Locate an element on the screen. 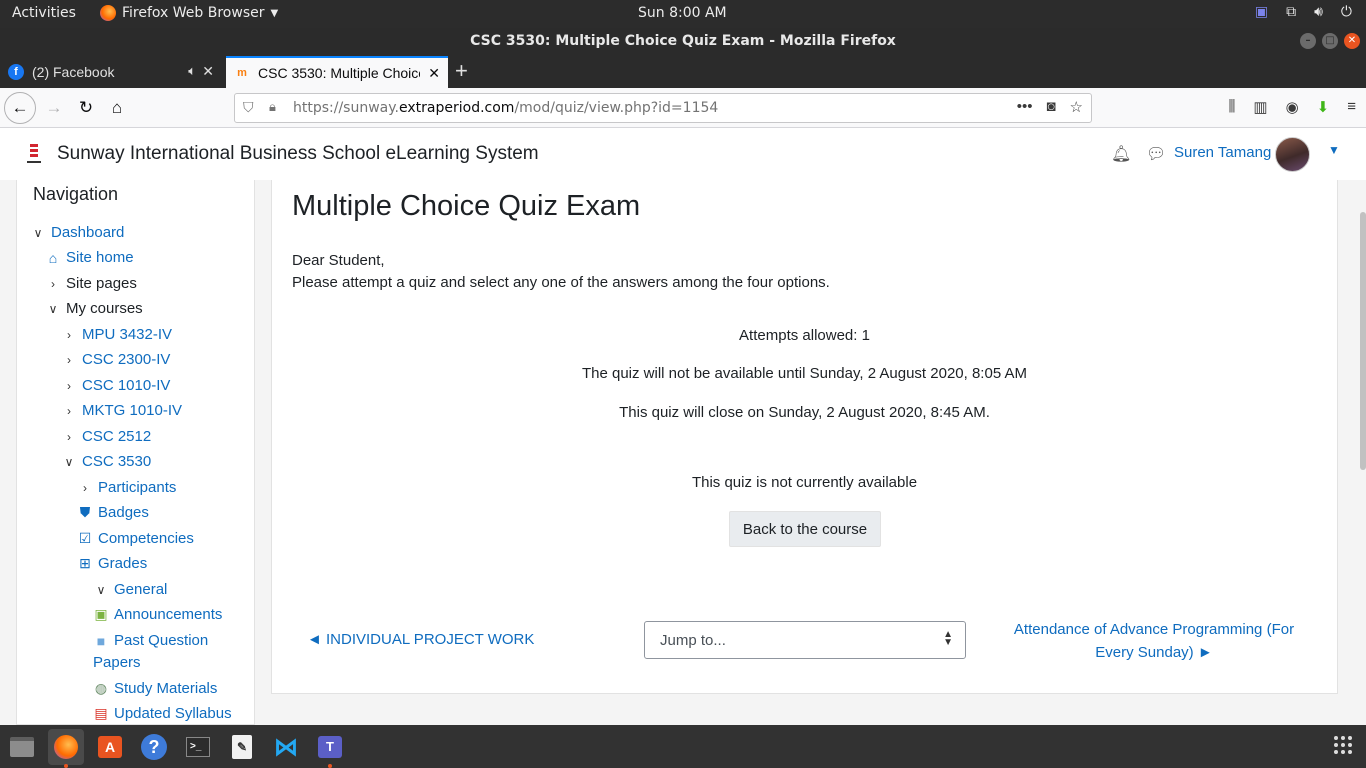  nav-item-participants: › Participants is located at coordinates (127, 487).